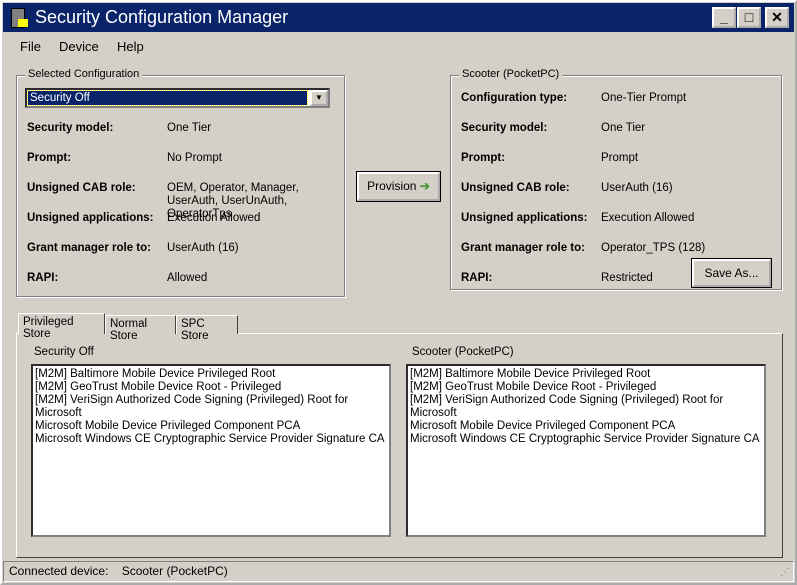 This screenshot has height=585, width=797. What do you see at coordinates (319, 98) in the screenshot?
I see `chevron-down-icon: ▼` at bounding box center [319, 98].